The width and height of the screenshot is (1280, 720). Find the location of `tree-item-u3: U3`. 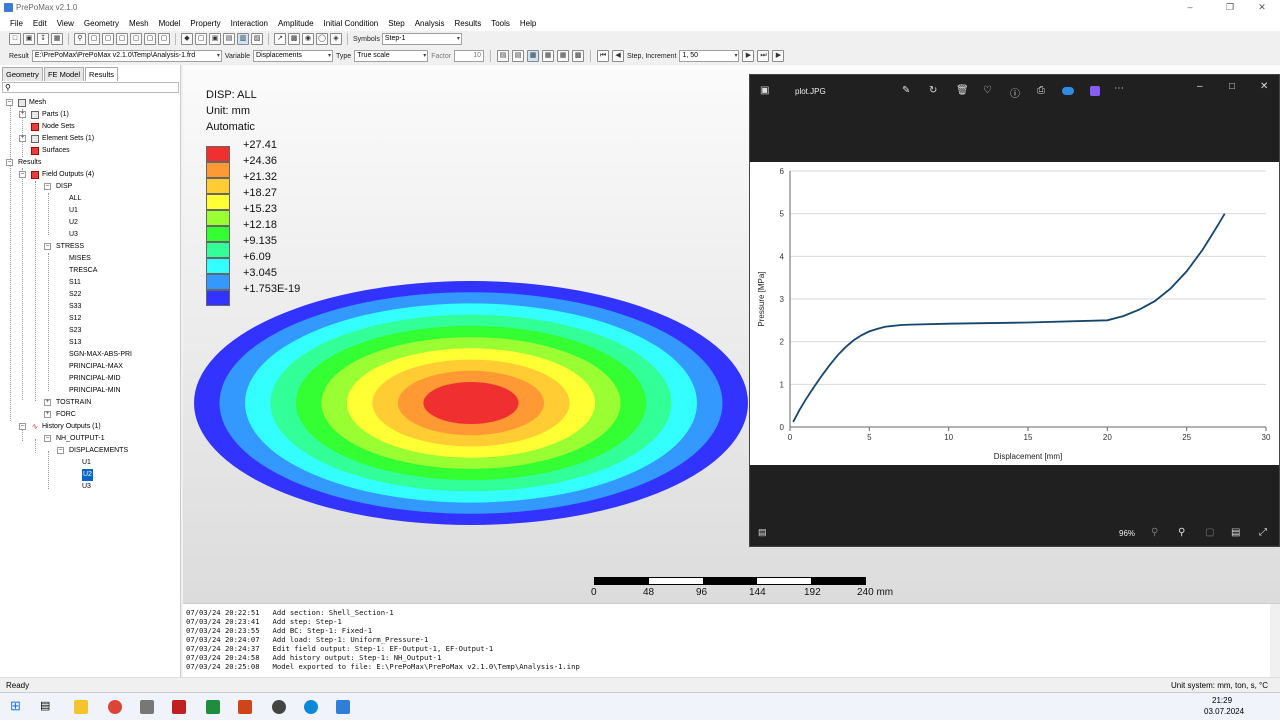

tree-item-u3: U3 is located at coordinates (73, 235).